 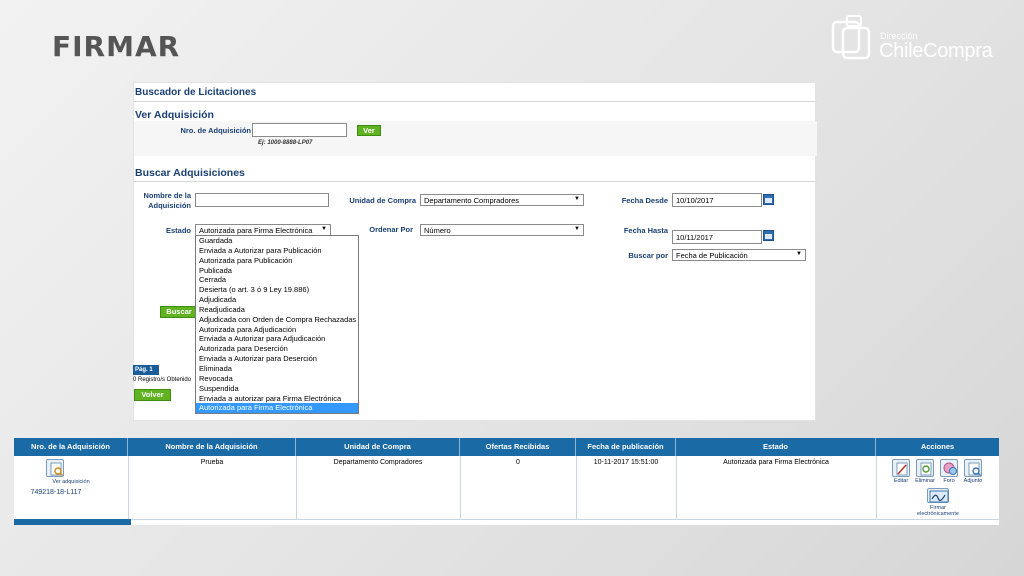 What do you see at coordinates (190, 173) in the screenshot?
I see `buscar-section-title: Buscar Adquisiciones` at bounding box center [190, 173].